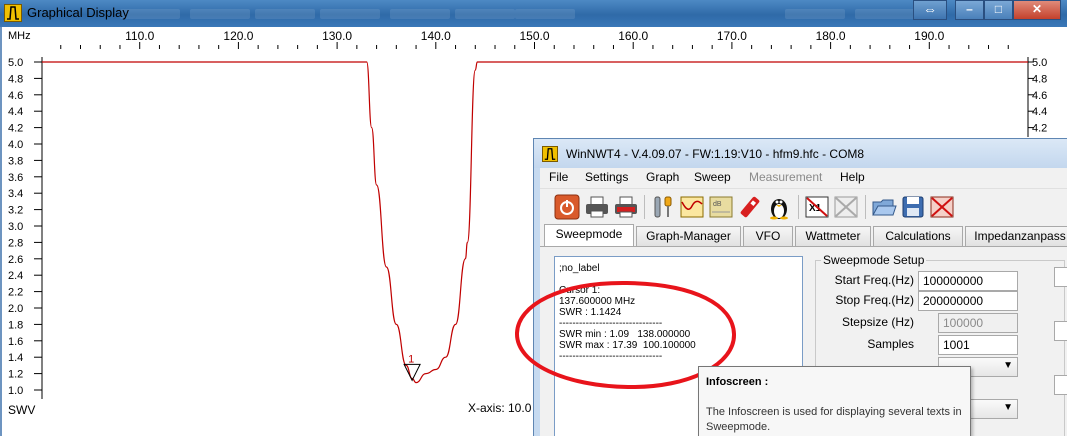  What do you see at coordinates (15, 145) in the screenshot?
I see `y-tick-label: 4.0` at bounding box center [15, 145].